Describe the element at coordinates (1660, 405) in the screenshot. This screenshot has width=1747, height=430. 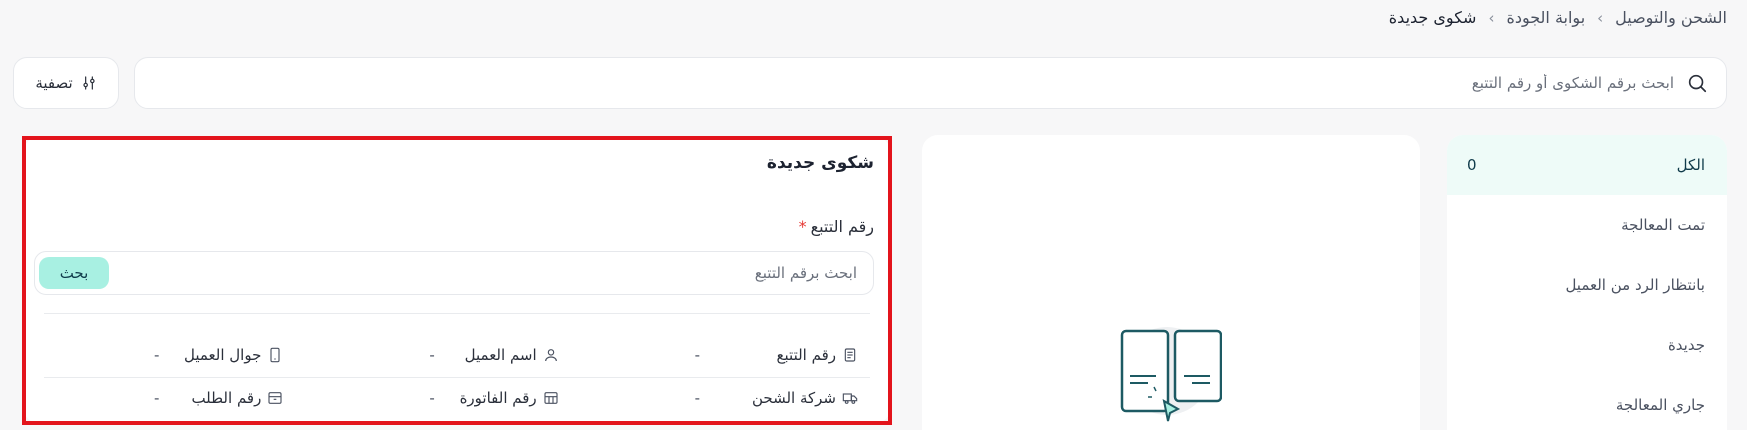
I see `status-label: جاري المعالجة` at that location.